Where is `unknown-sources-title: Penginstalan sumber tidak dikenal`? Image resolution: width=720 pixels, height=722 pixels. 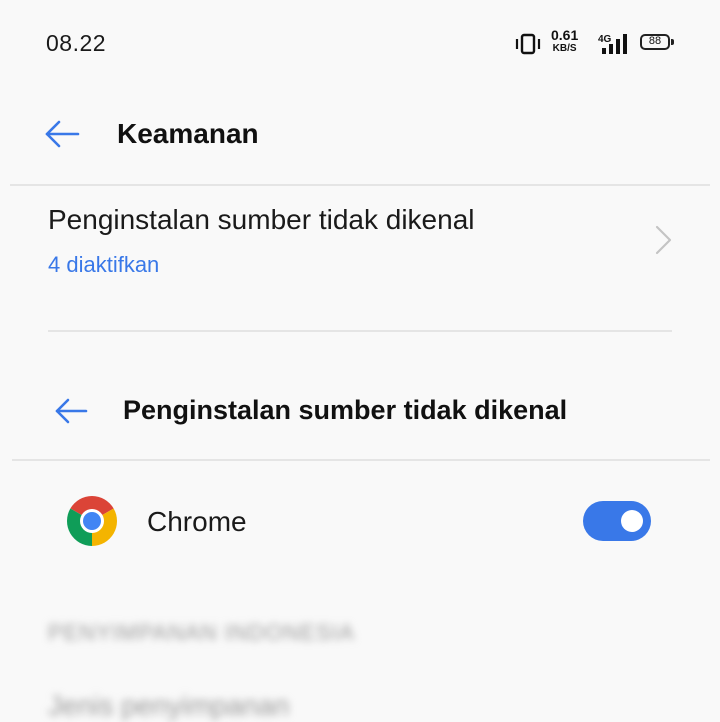
unknown-sources-title: Penginstalan sumber tidak dikenal is located at coordinates (261, 219).